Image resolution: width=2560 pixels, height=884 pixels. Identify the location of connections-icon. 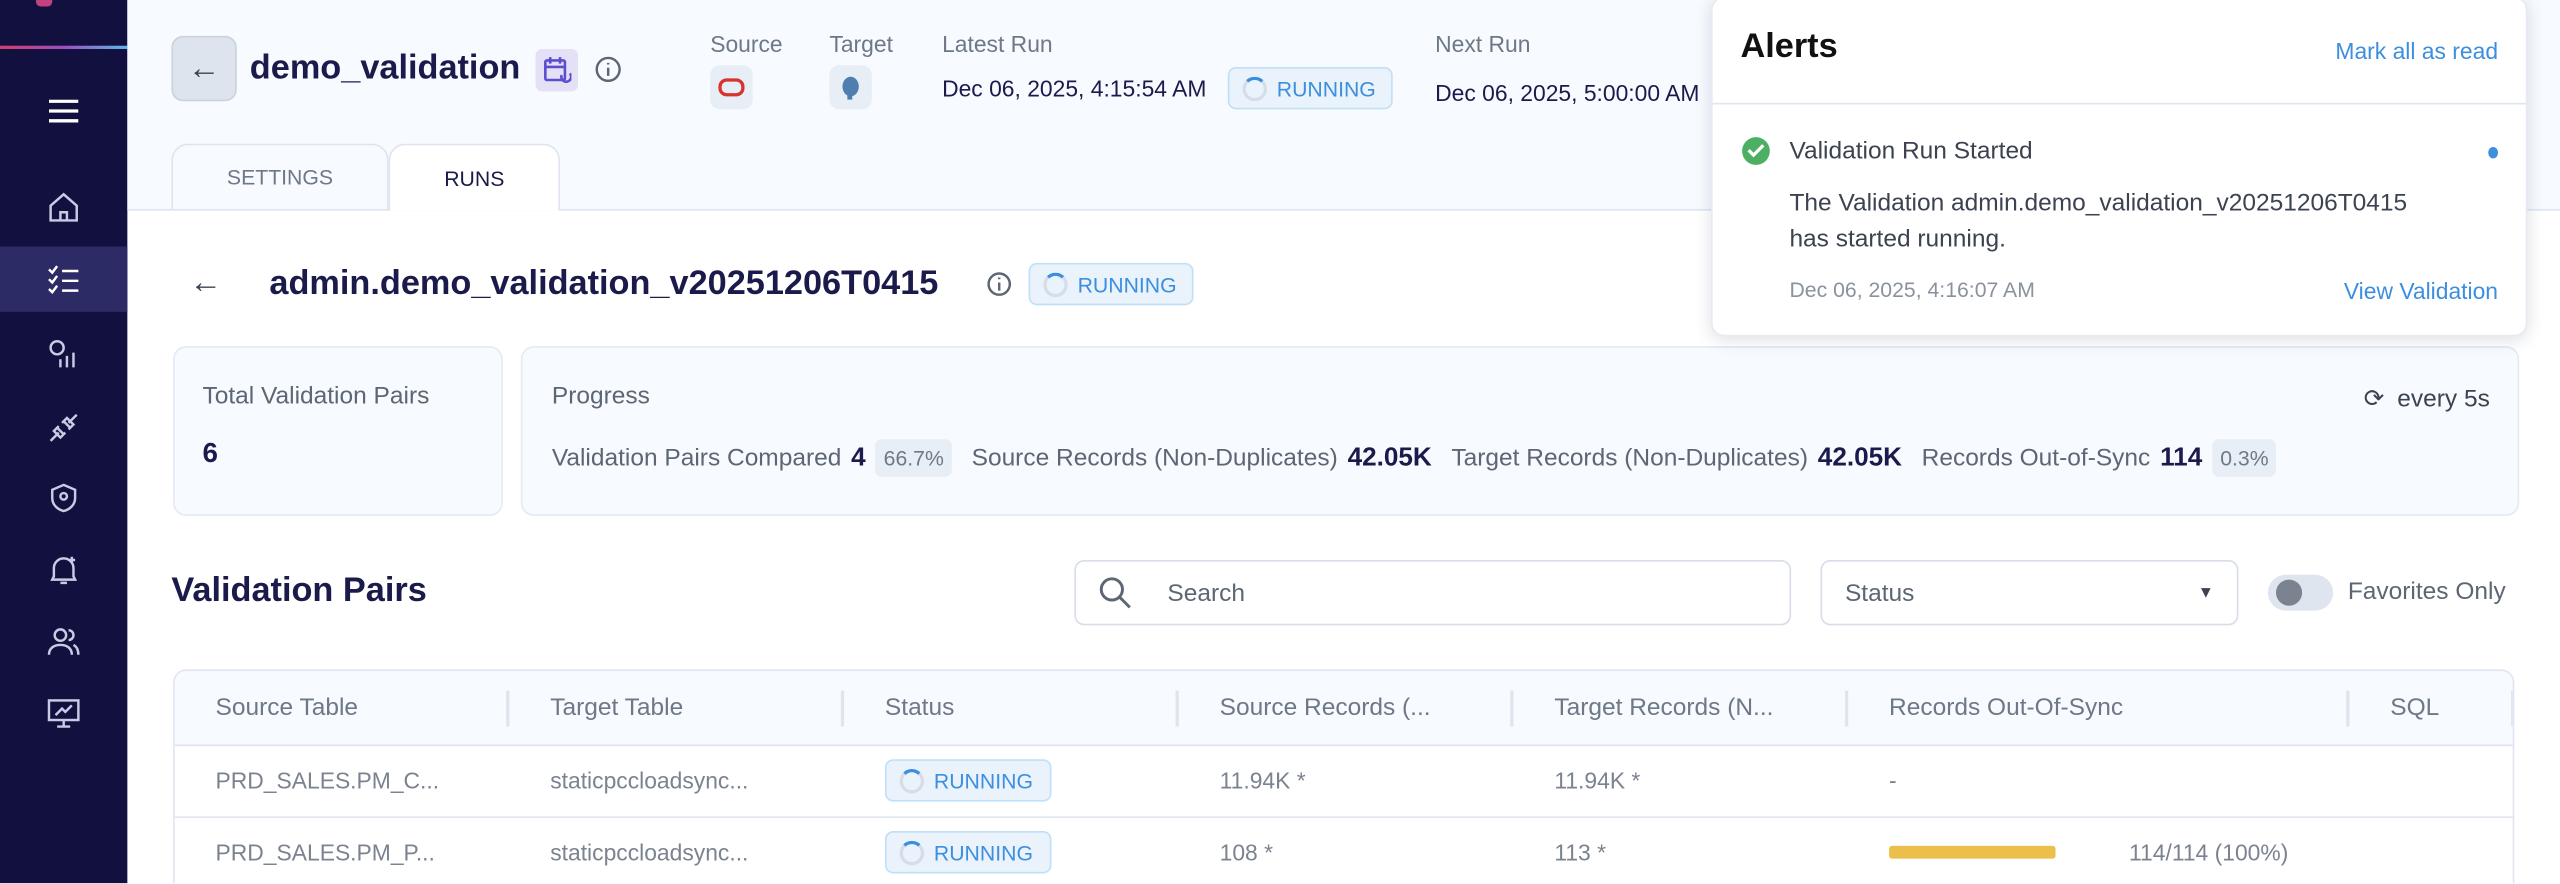
(63, 427).